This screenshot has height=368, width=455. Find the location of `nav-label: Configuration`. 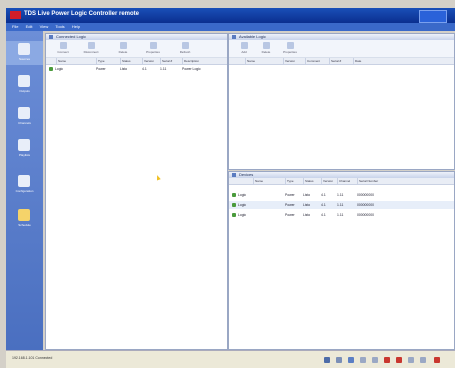

nav-label: Configuration is located at coordinates (24, 191).